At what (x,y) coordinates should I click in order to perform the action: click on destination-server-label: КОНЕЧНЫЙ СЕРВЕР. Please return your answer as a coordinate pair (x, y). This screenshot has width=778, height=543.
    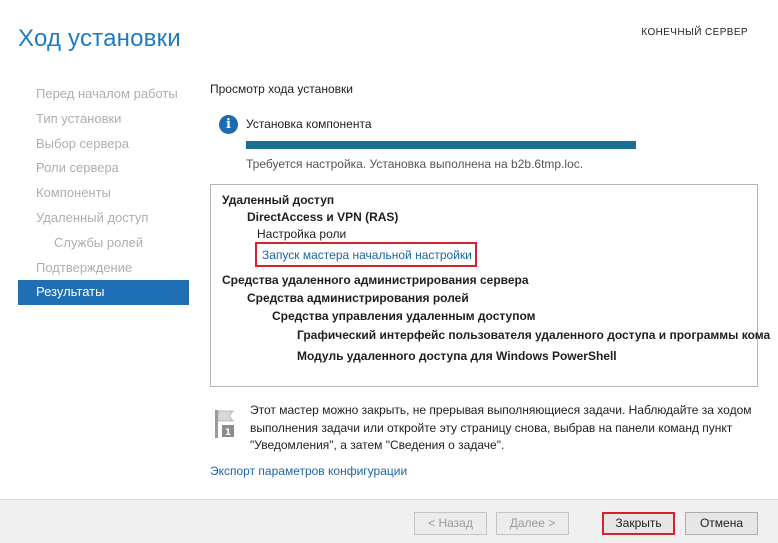
    Looking at the image, I should click on (694, 32).